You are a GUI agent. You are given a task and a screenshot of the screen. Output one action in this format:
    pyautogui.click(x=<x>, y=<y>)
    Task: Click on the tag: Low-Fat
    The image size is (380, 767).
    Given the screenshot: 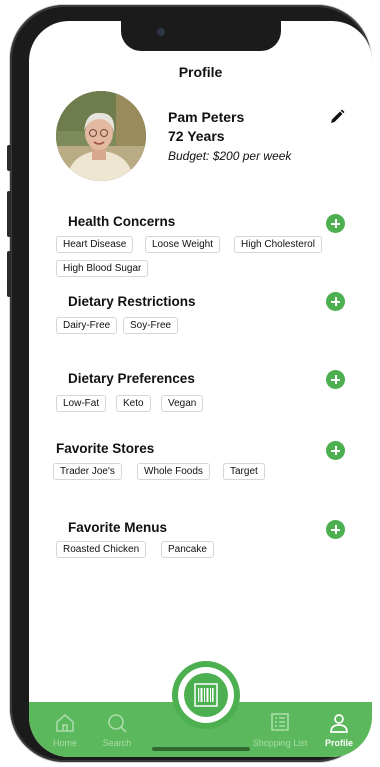 What is the action you would take?
    pyautogui.click(x=81, y=403)
    